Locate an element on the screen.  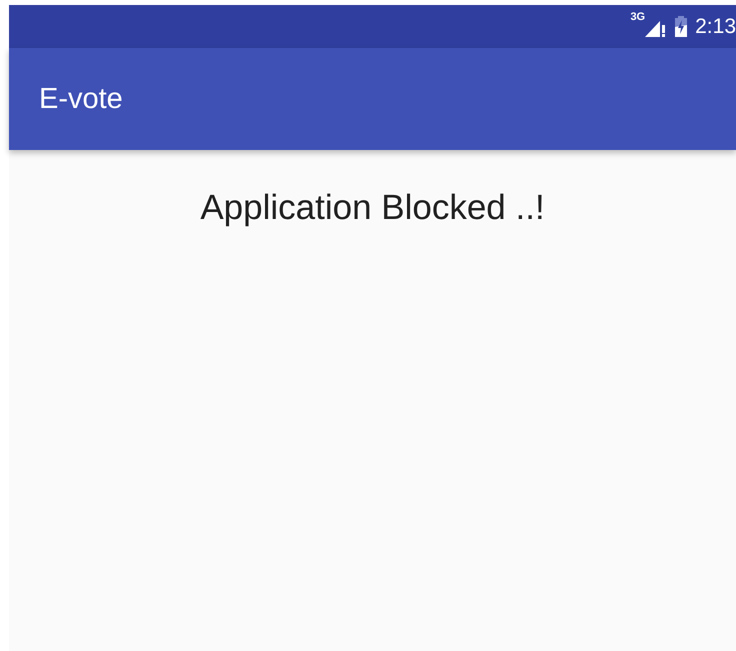
clock-time: 2:13 is located at coordinates (715, 26).